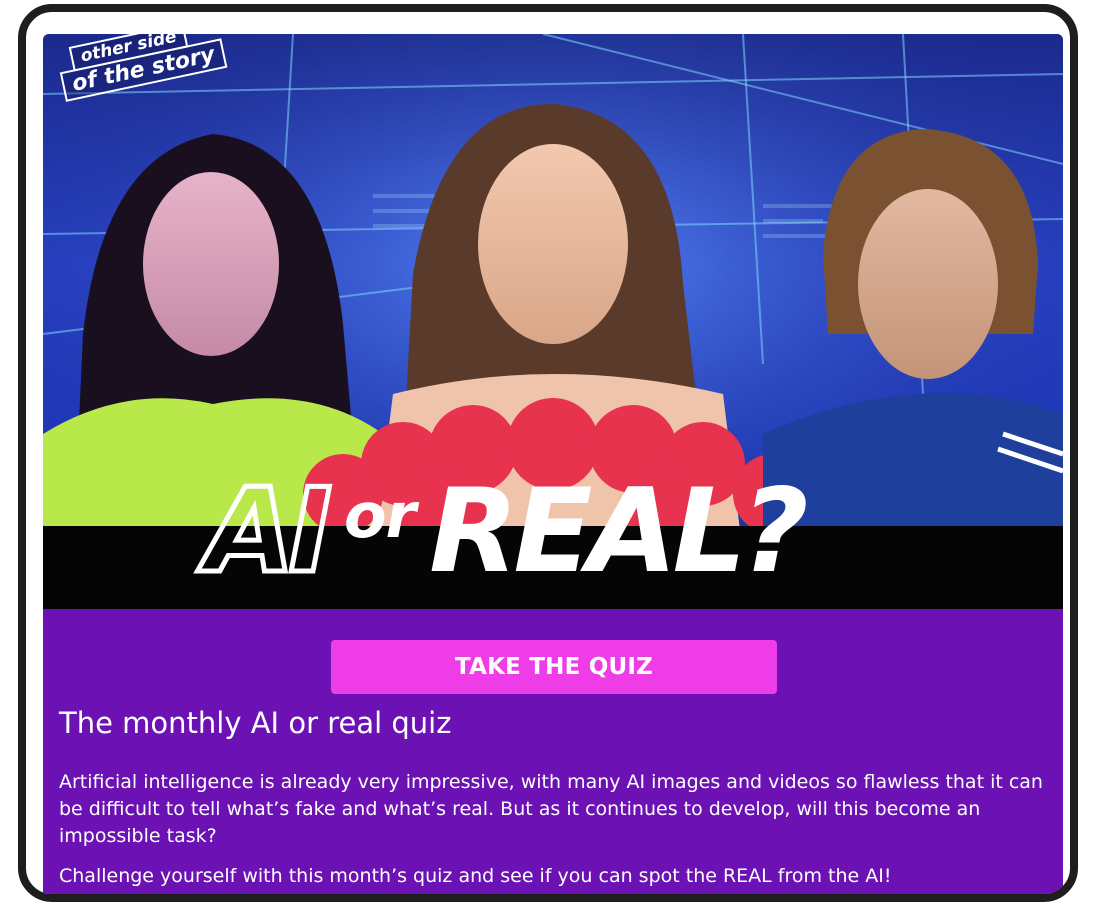  I want to click on hero-title-or: or, so click(379, 515).